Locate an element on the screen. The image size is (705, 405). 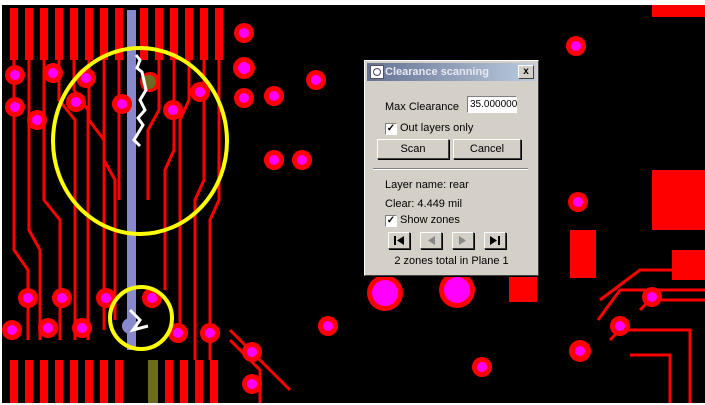
max-clearance-input: 35.000000 is located at coordinates (492, 104).